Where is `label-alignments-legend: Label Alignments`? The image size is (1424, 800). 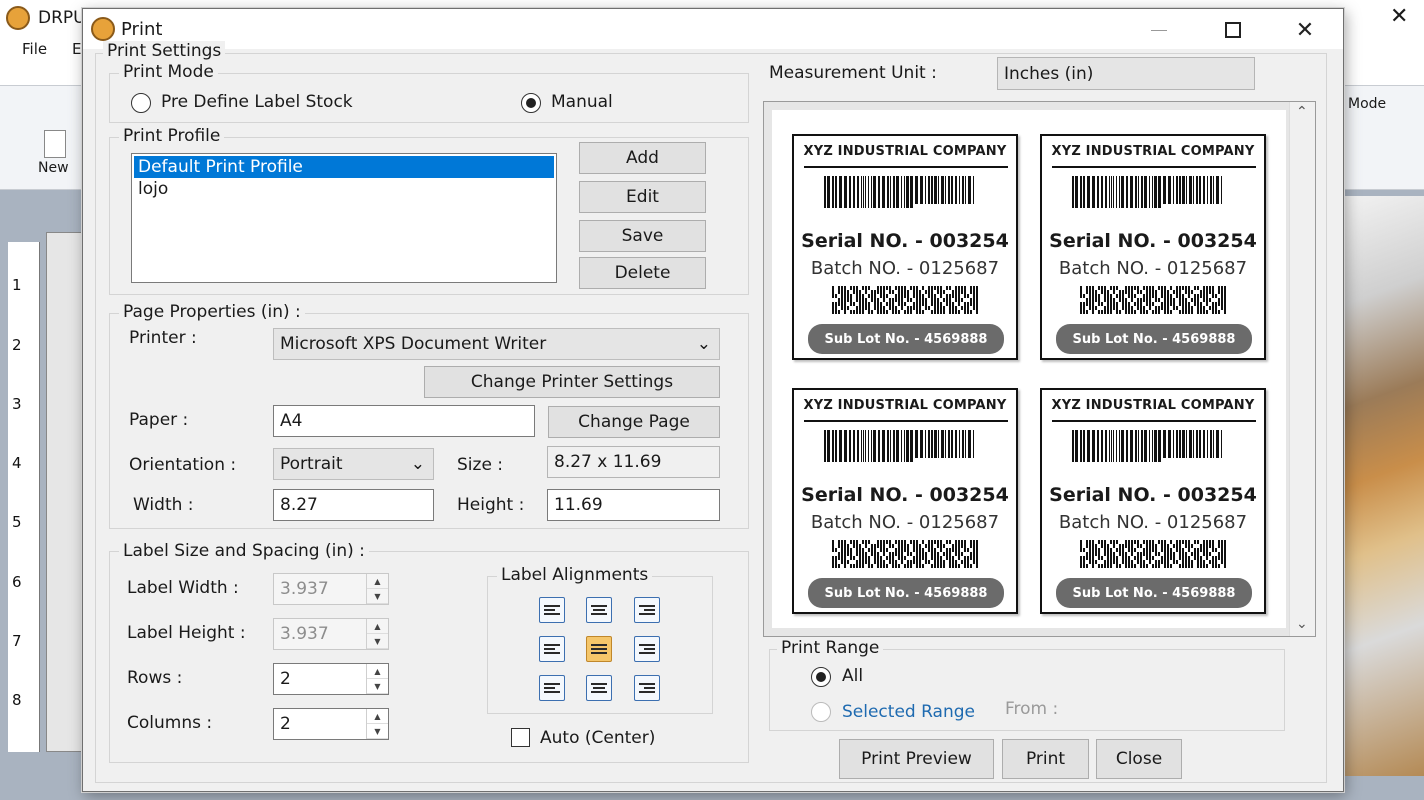 label-alignments-legend: Label Alignments is located at coordinates (575, 575).